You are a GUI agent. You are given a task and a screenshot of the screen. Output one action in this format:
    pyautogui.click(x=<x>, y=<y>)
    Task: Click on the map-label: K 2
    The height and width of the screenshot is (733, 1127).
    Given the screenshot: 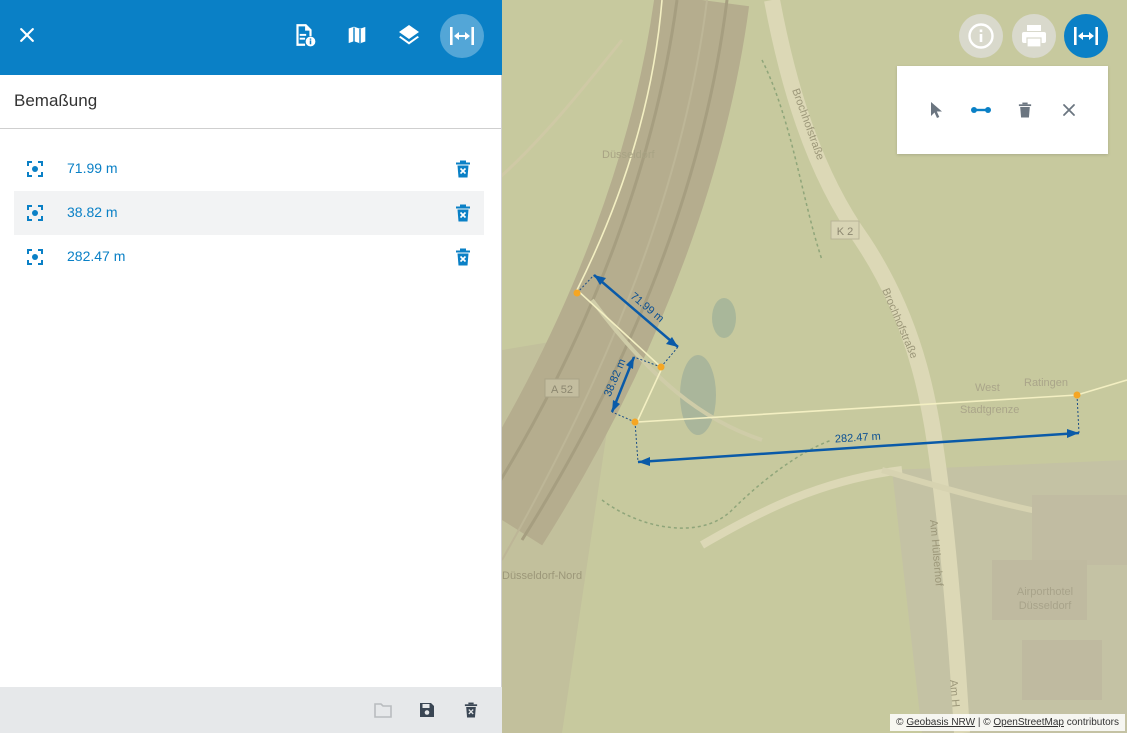 What is the action you would take?
    pyautogui.click(x=845, y=232)
    